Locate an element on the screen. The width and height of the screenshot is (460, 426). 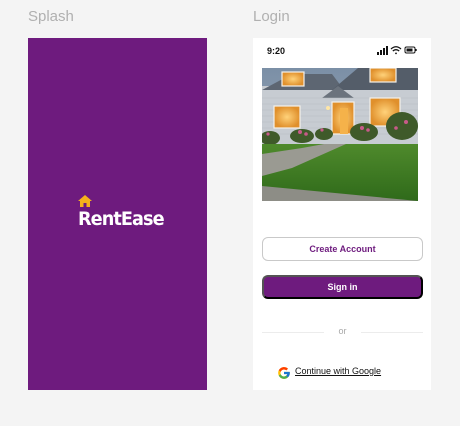
sign-in-button: Sign in is located at coordinates (342, 287).